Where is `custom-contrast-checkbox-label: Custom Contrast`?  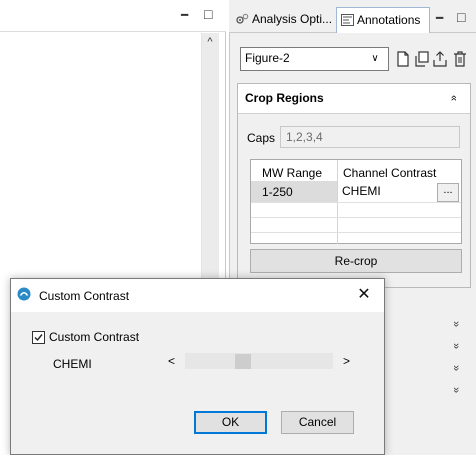 custom-contrast-checkbox-label: Custom Contrast is located at coordinates (94, 337).